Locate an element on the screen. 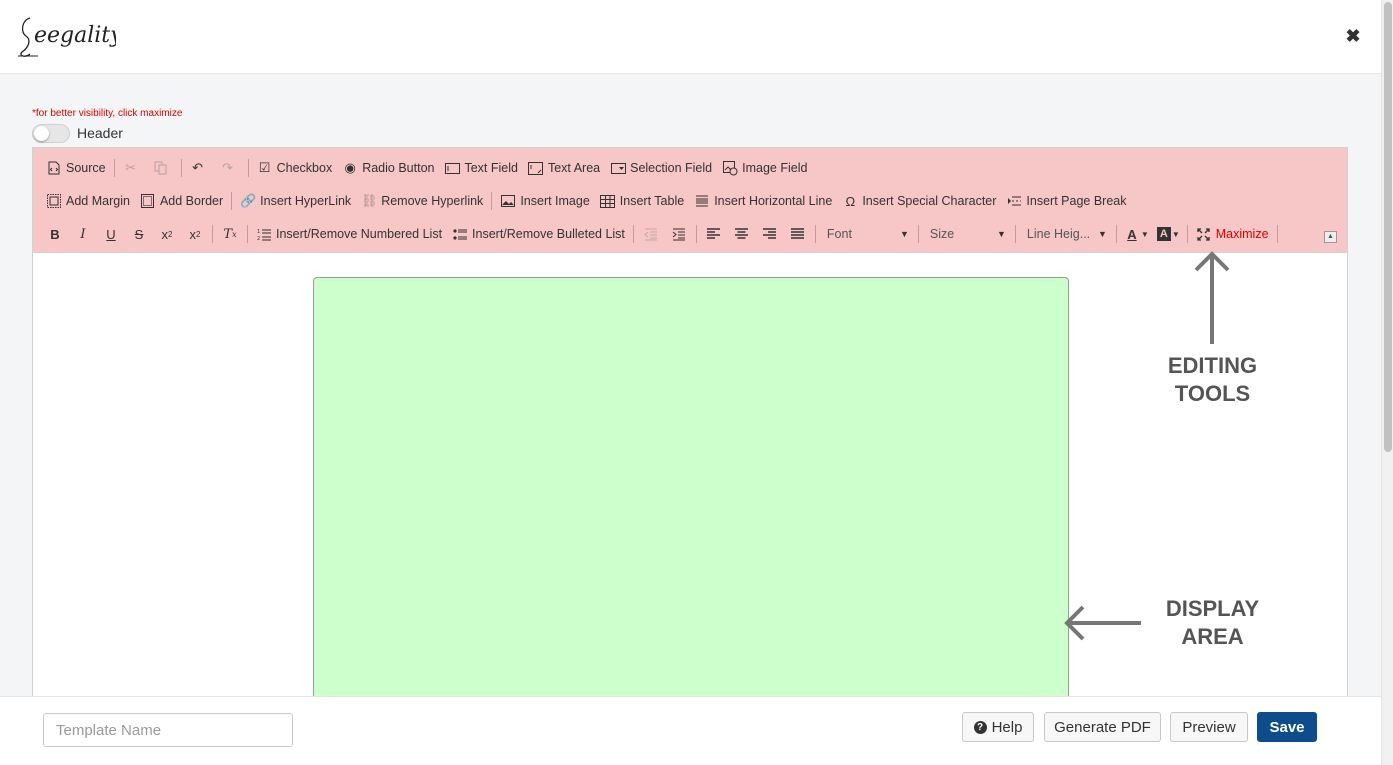 This screenshot has width=1393, height=765. align-right-icon is located at coordinates (770, 234).